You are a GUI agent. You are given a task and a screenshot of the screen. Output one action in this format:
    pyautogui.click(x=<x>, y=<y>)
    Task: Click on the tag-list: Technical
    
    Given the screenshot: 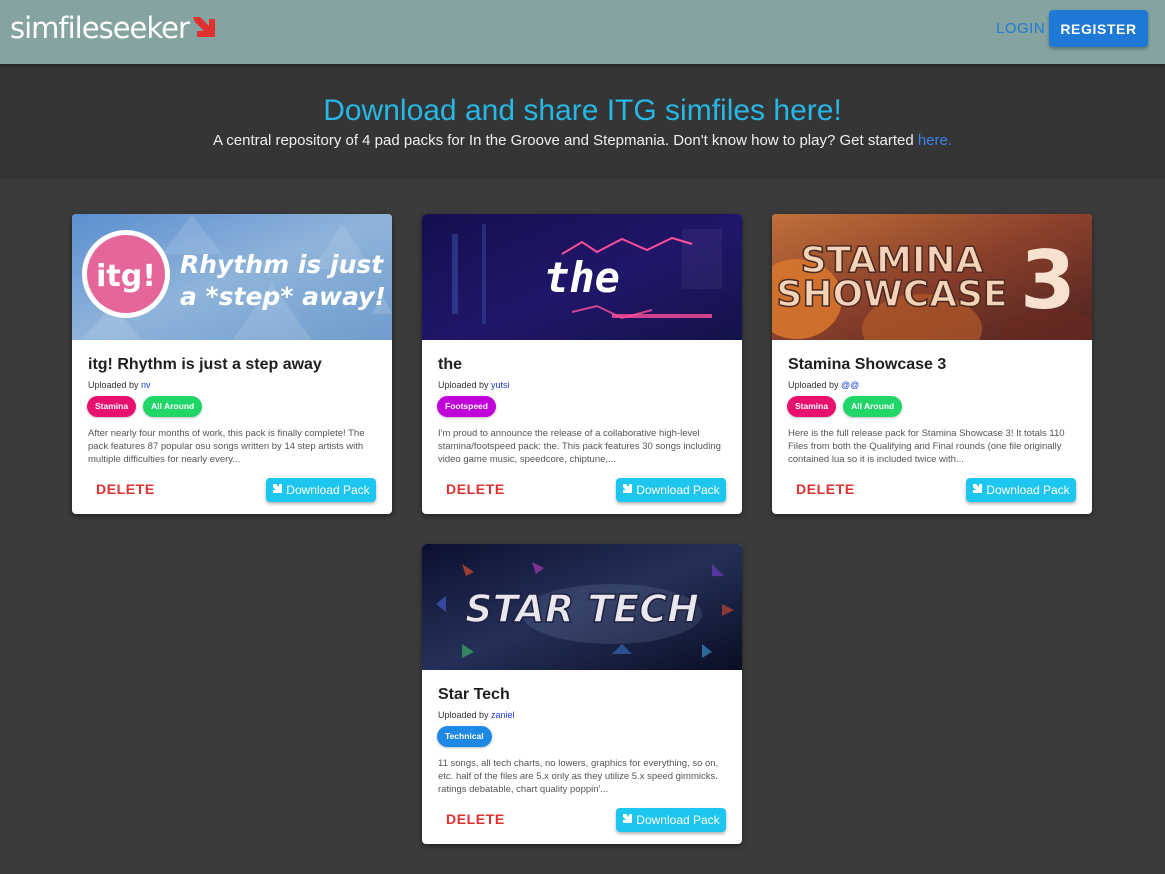 What is the action you would take?
    pyautogui.click(x=464, y=736)
    